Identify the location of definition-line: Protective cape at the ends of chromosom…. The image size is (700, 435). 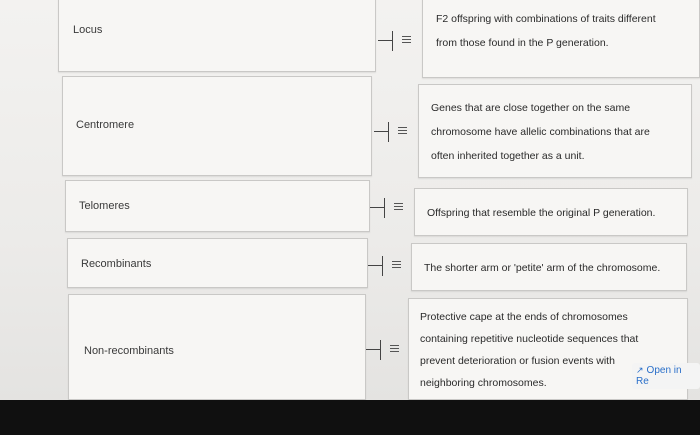
(524, 317).